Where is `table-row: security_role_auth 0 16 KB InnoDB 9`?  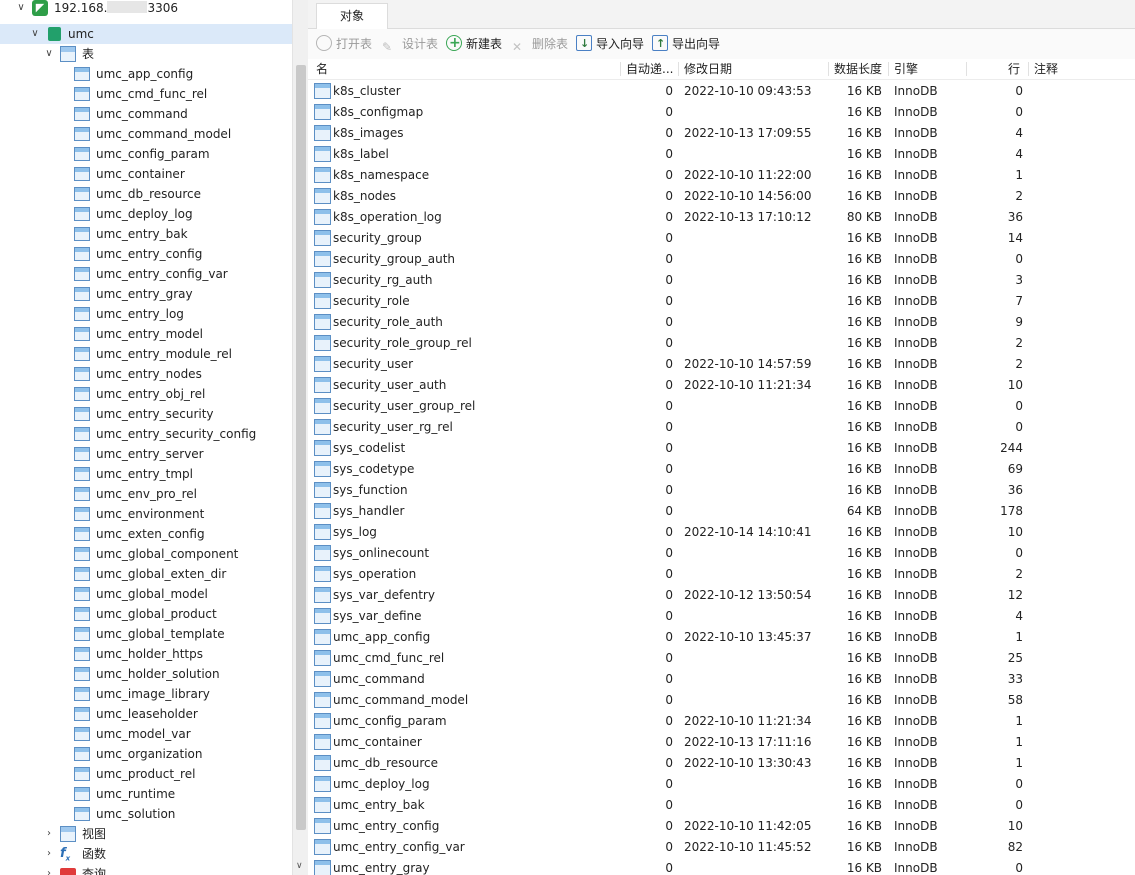
table-row: security_role_auth 0 16 KB InnoDB 9 is located at coordinates (721, 322).